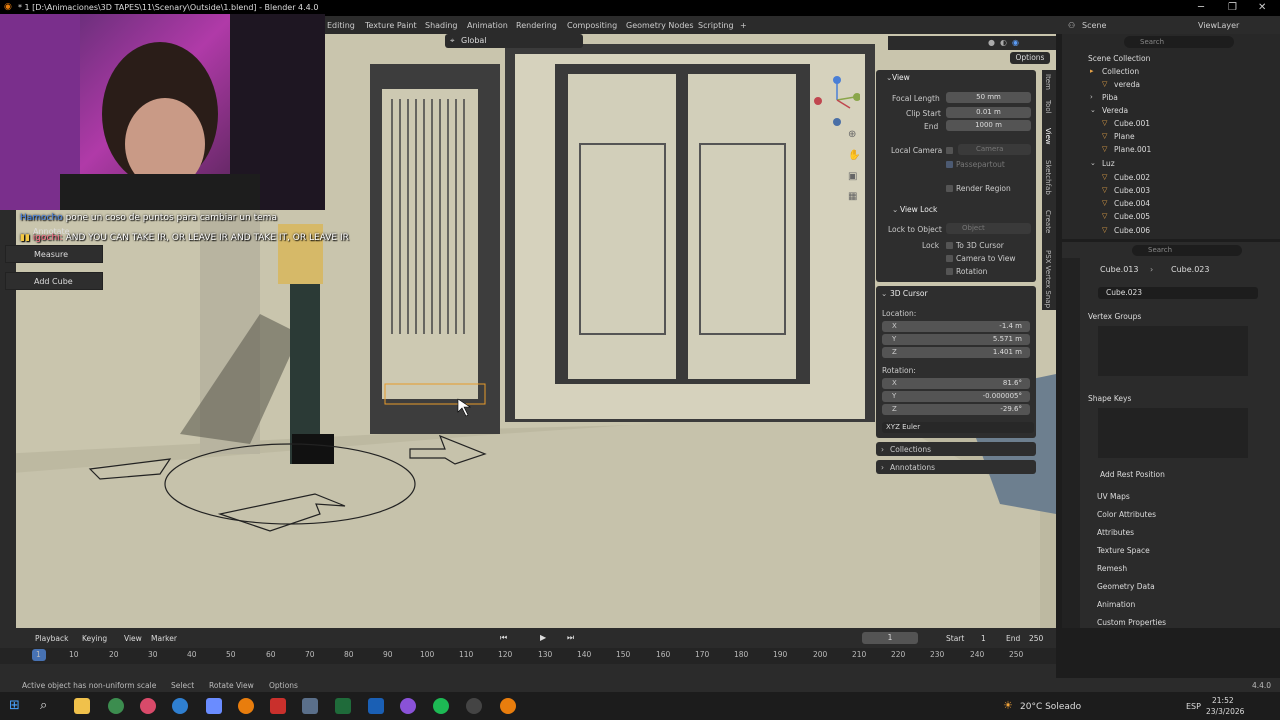 The width and height of the screenshot is (1280, 720). Describe the element at coordinates (1048, 82) in the screenshot. I see `tab-item: Item` at that location.